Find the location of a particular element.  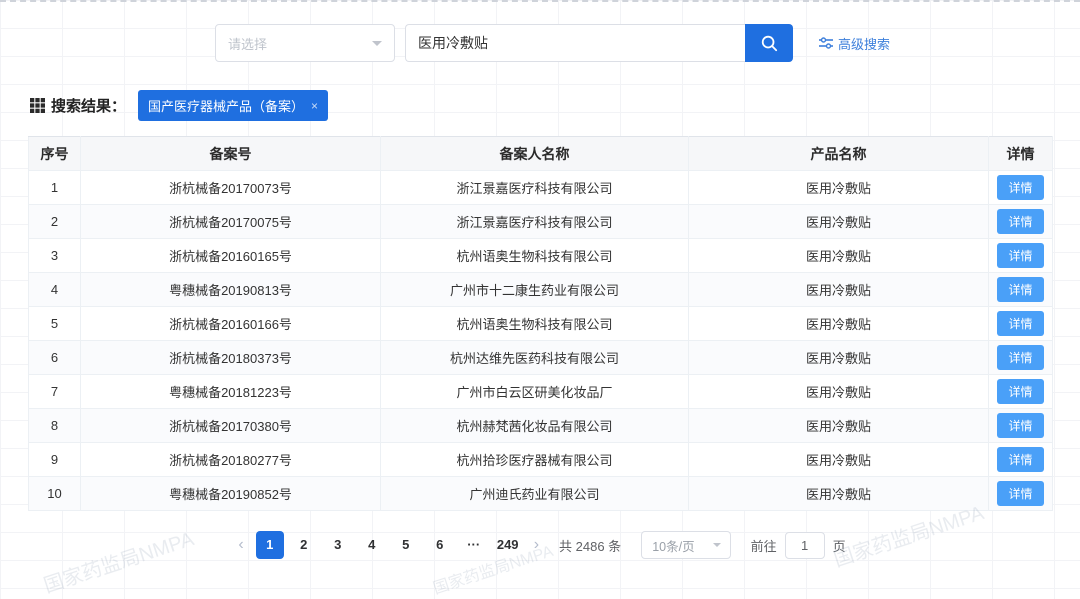

page-button: 6 is located at coordinates (440, 545).